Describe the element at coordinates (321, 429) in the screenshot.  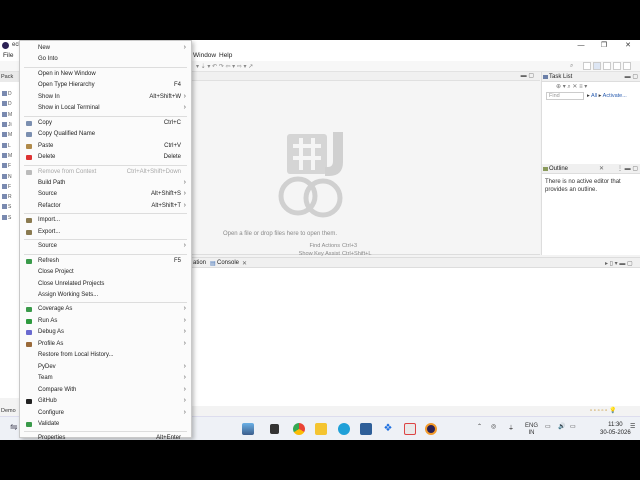
I see `file-explorer-icon` at that location.